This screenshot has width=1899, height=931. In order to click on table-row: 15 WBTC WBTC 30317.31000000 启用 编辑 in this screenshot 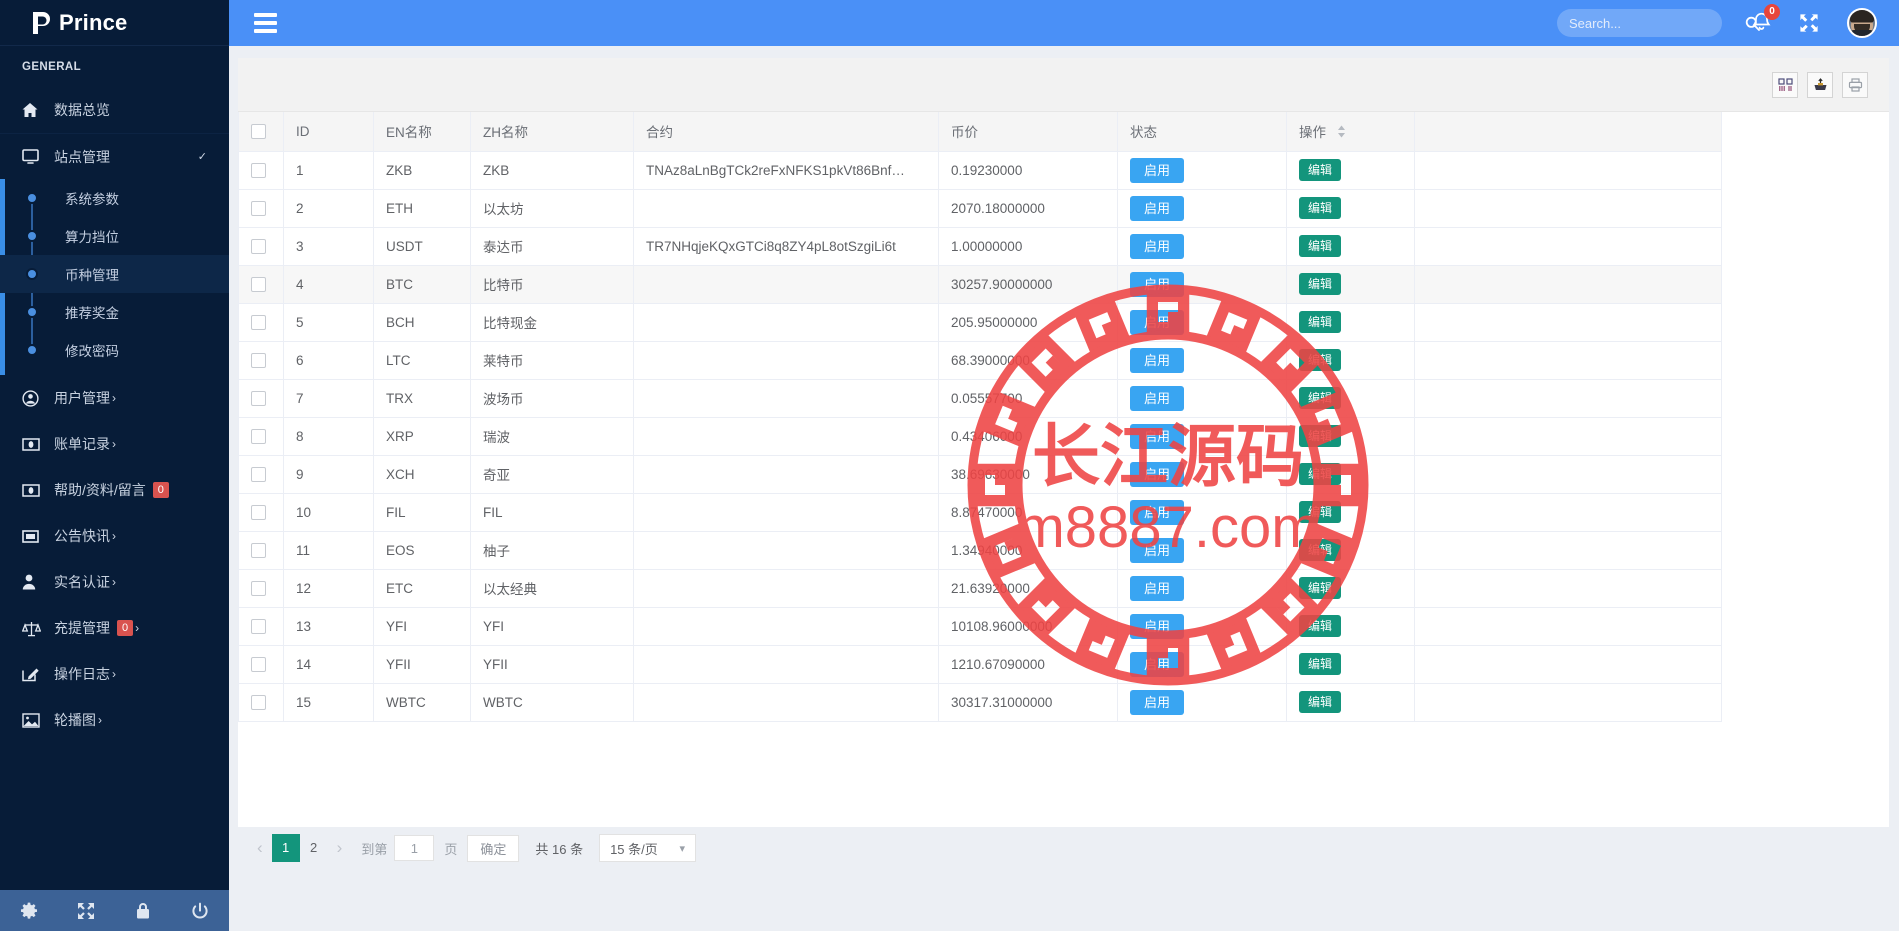, I will do `click(980, 702)`.